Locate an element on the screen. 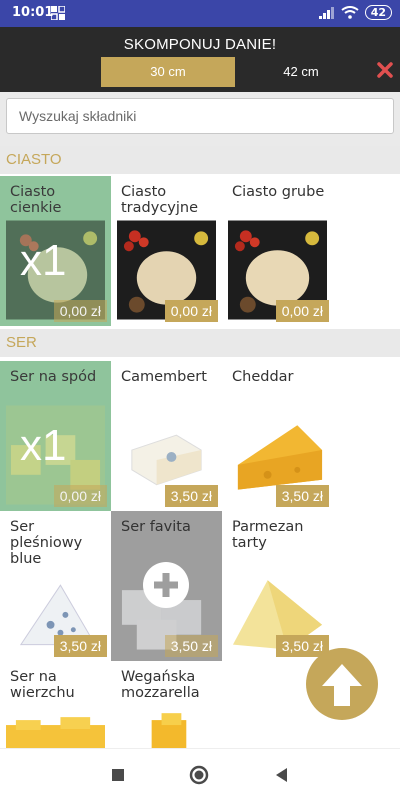  search-input is located at coordinates (200, 116).